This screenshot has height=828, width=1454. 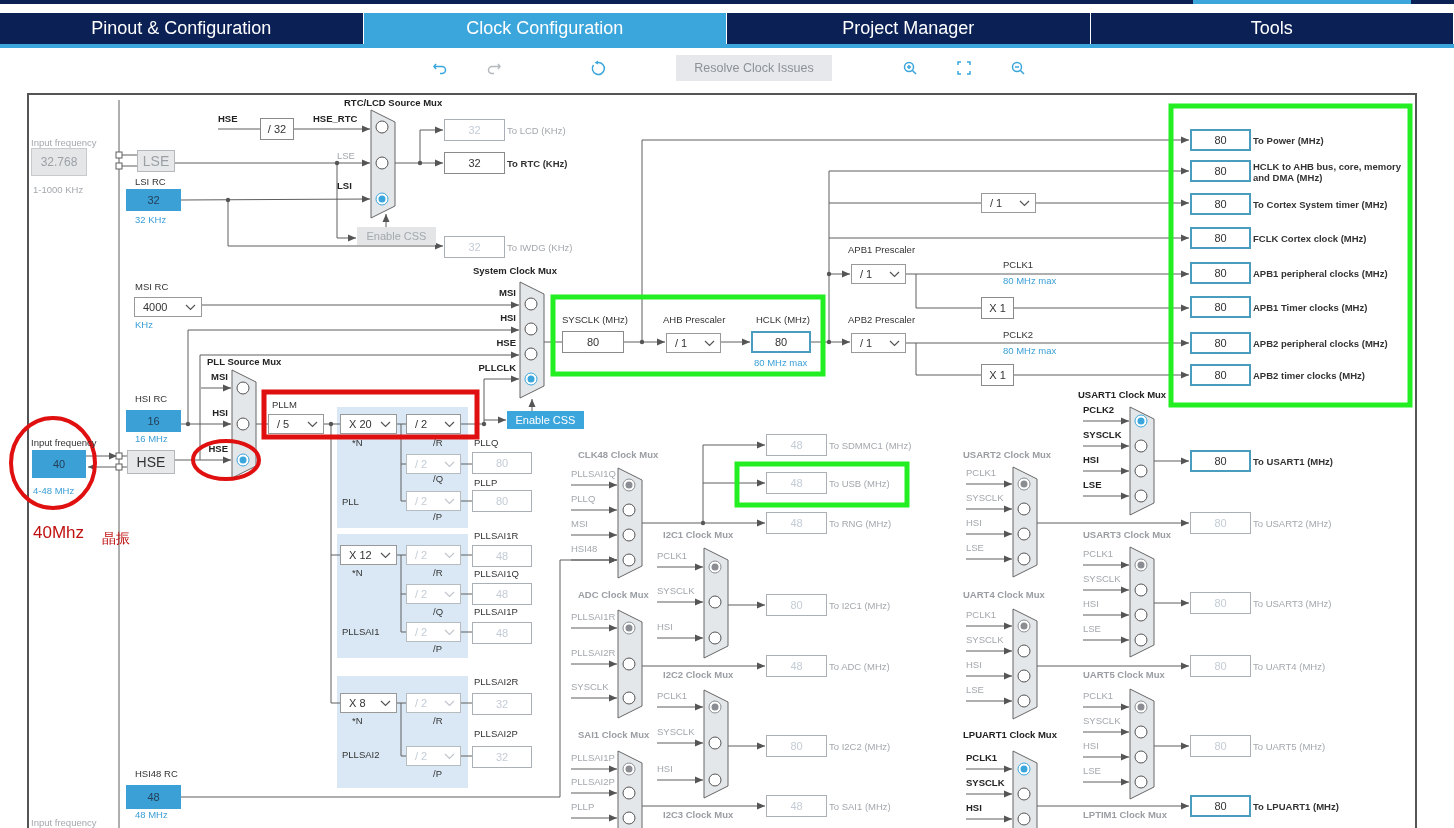 What do you see at coordinates (1018, 68) in the screenshot?
I see `zoom-out-icon` at bounding box center [1018, 68].